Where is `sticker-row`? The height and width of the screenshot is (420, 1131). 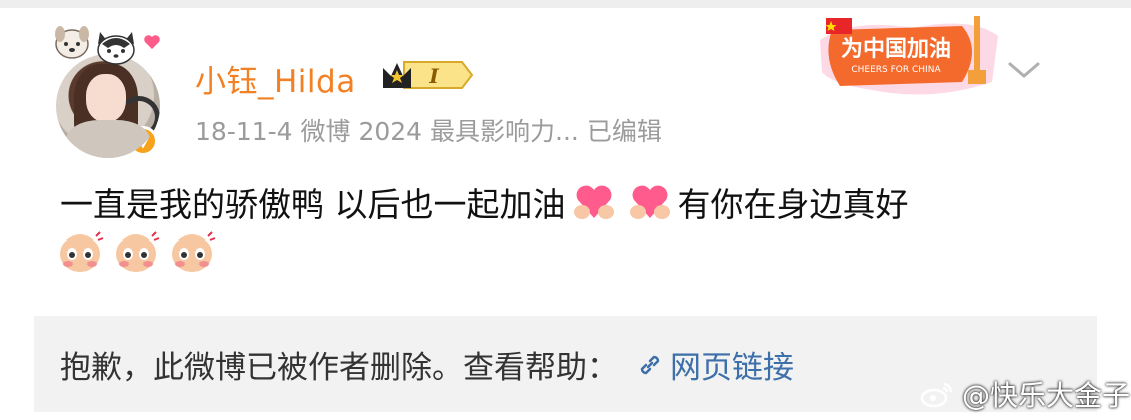 sticker-row is located at coordinates (136, 252).